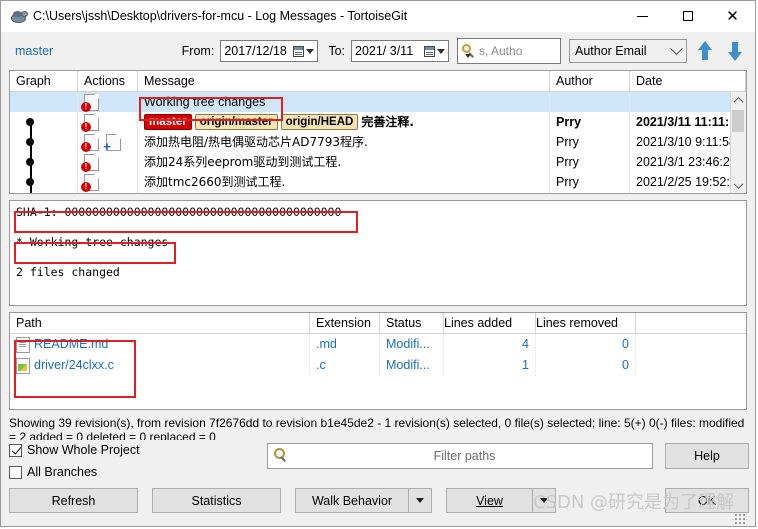 The height and width of the screenshot is (529, 758). I want to click on table-row: ! Working tree changes, so click(378, 102).